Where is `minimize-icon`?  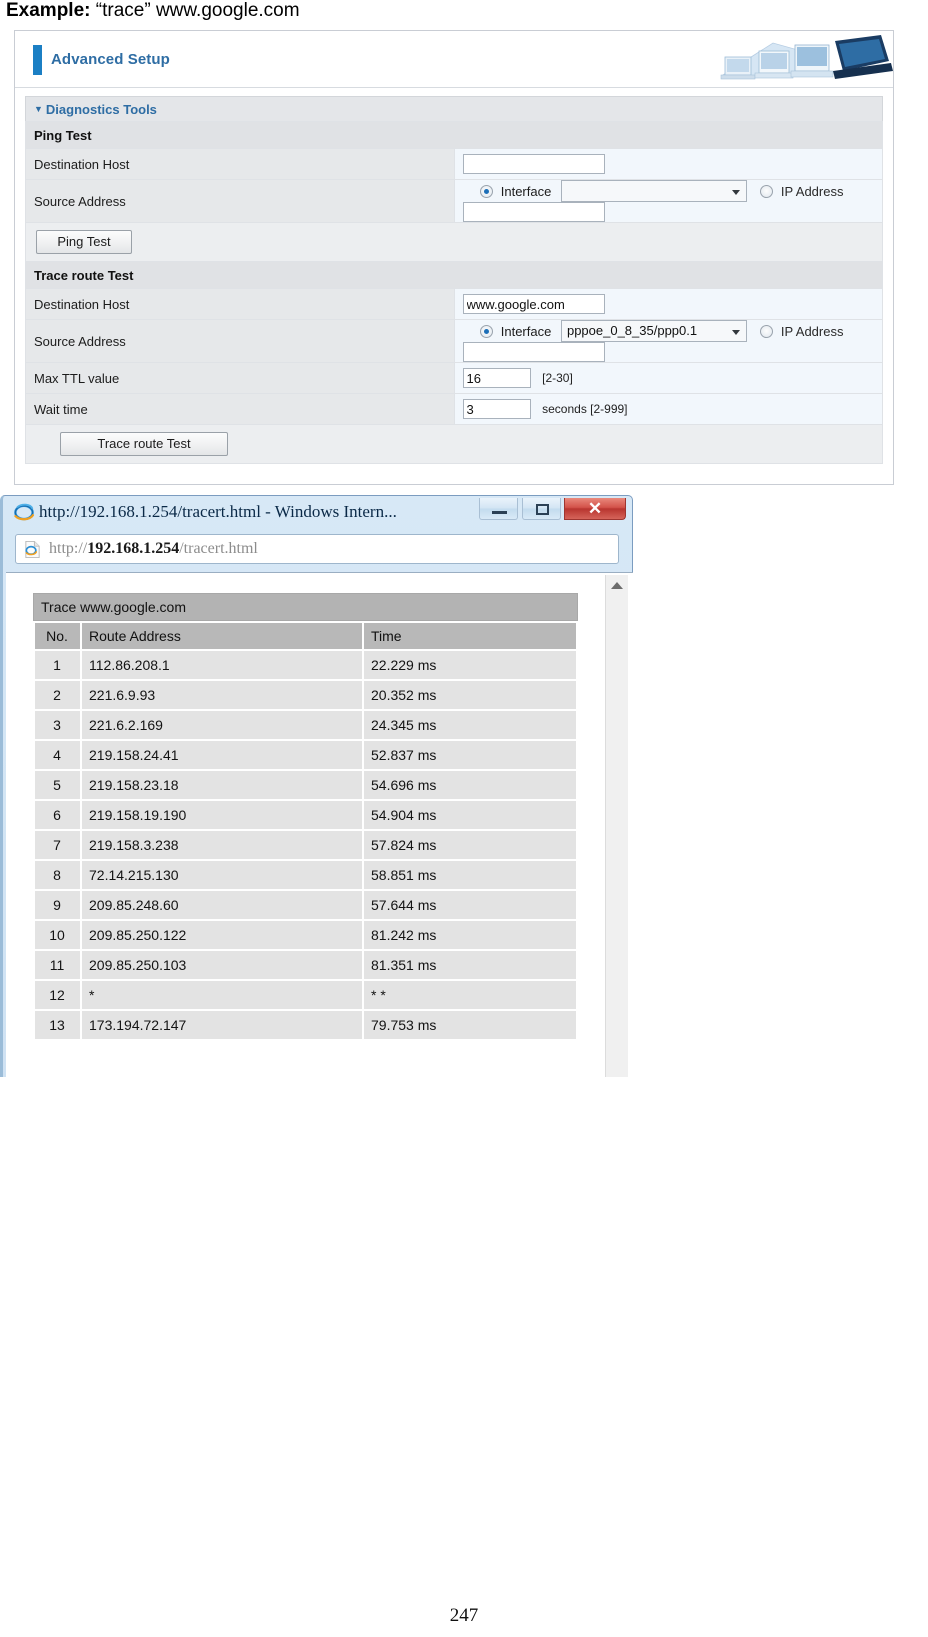
minimize-icon is located at coordinates (500, 512).